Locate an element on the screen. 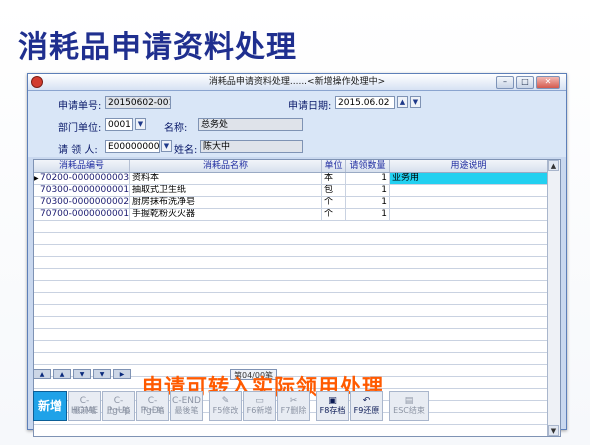 This screenshot has height=445, width=590. insert-record-icon: ▶ is located at coordinates (122, 374).